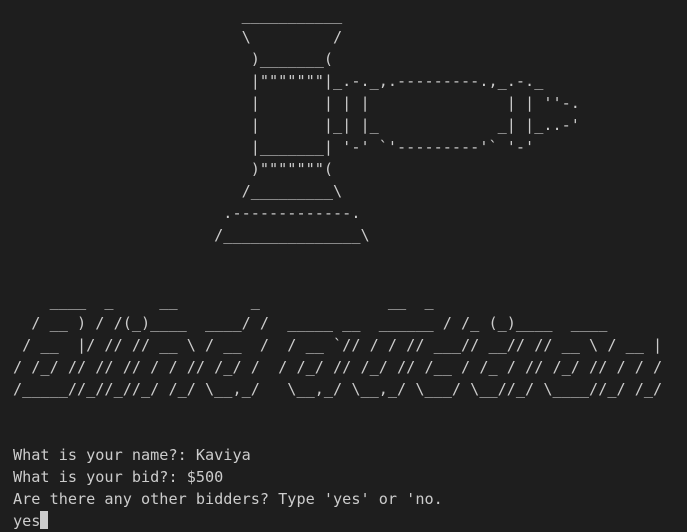 The height and width of the screenshot is (532, 687). What do you see at coordinates (27, 521) in the screenshot?
I see `user-input-text: yes` at bounding box center [27, 521].